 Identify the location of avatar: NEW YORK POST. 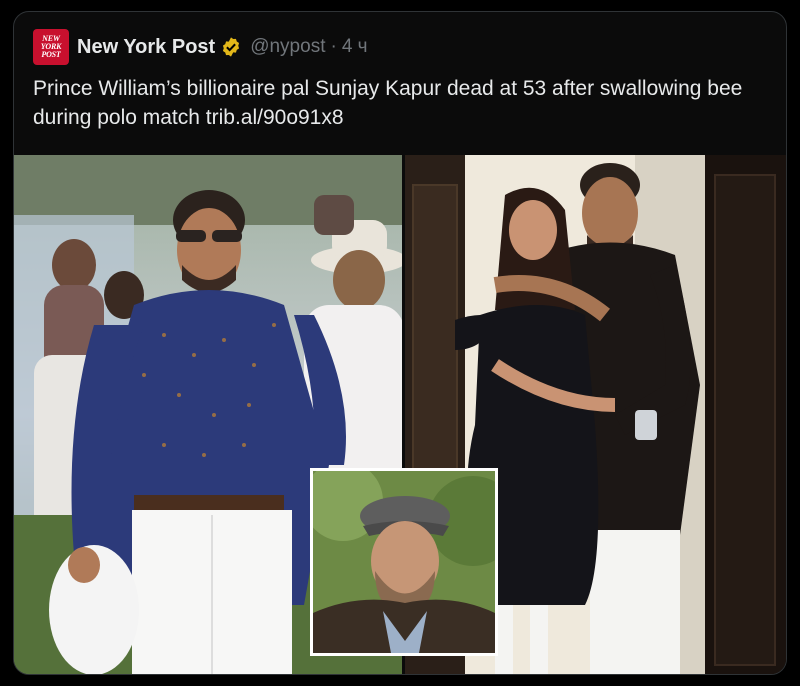
(51, 47).